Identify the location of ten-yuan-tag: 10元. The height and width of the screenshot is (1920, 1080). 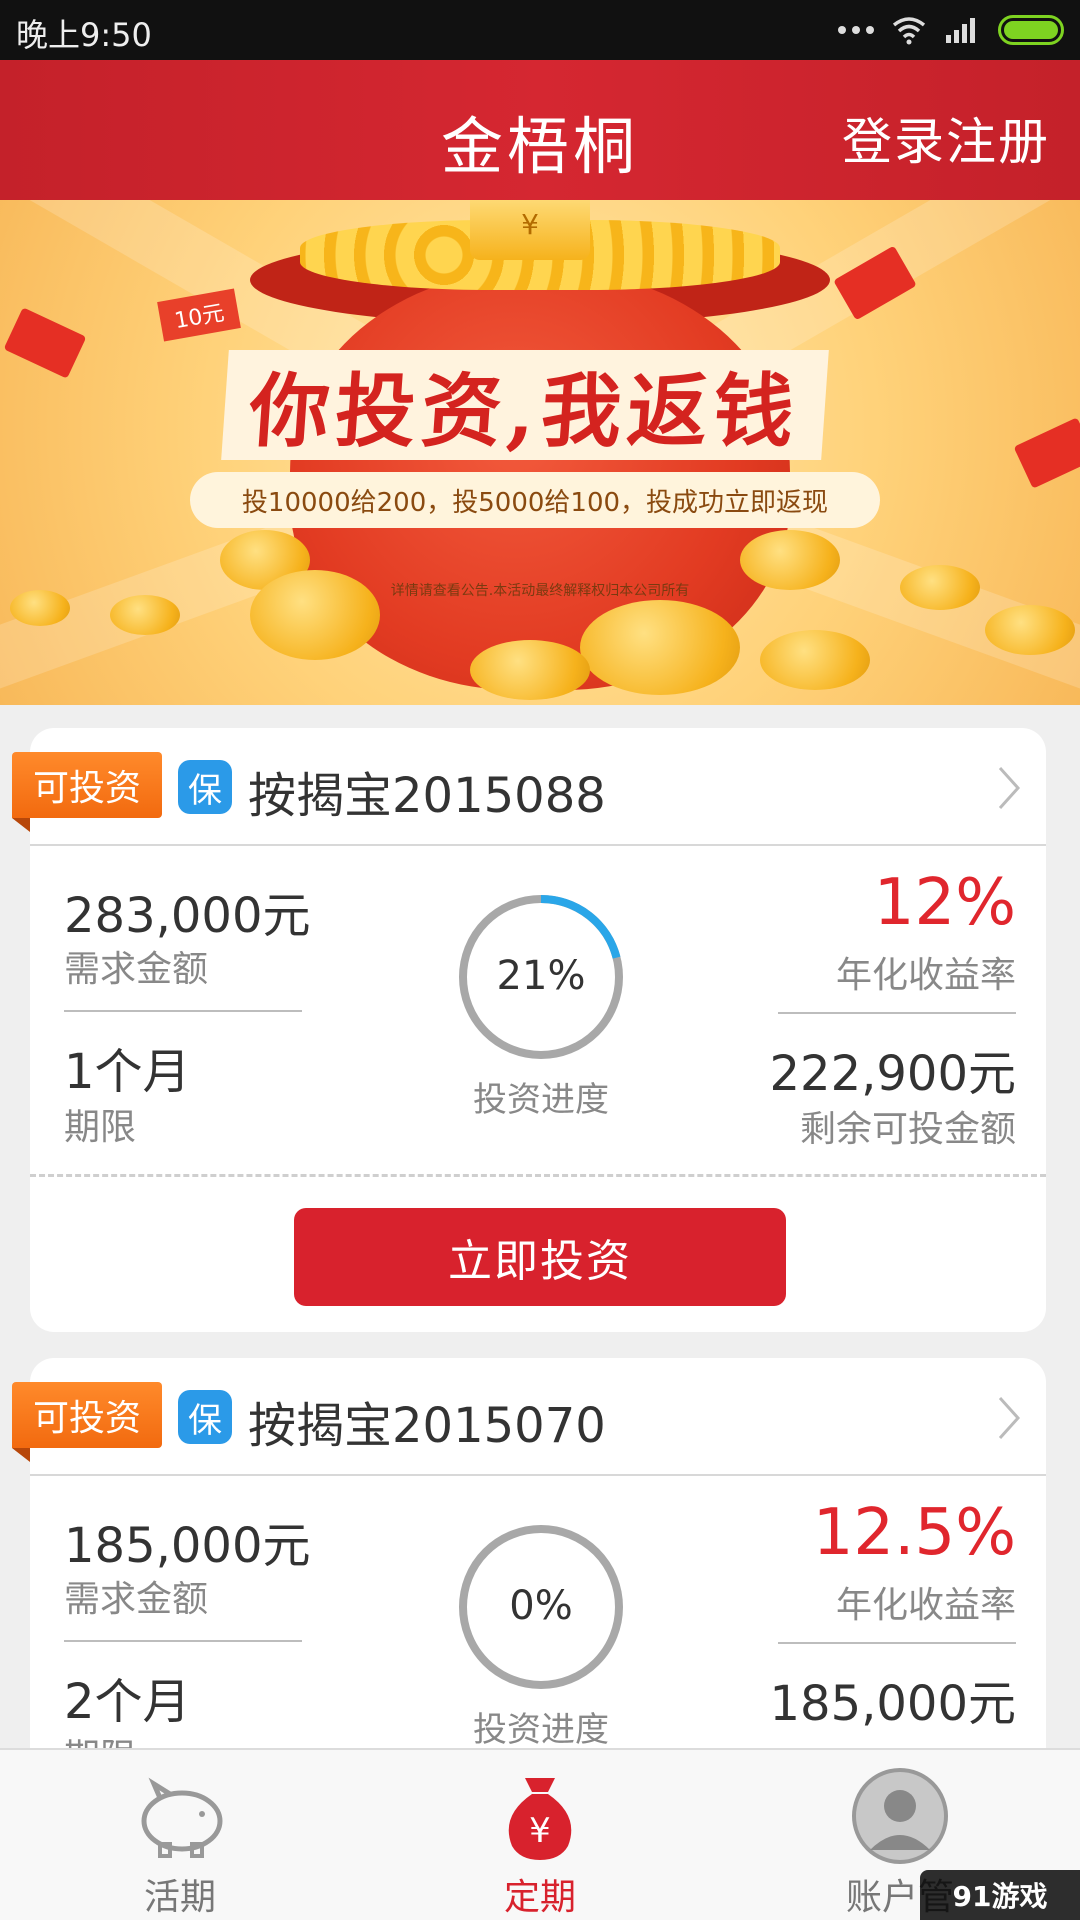
(199, 315).